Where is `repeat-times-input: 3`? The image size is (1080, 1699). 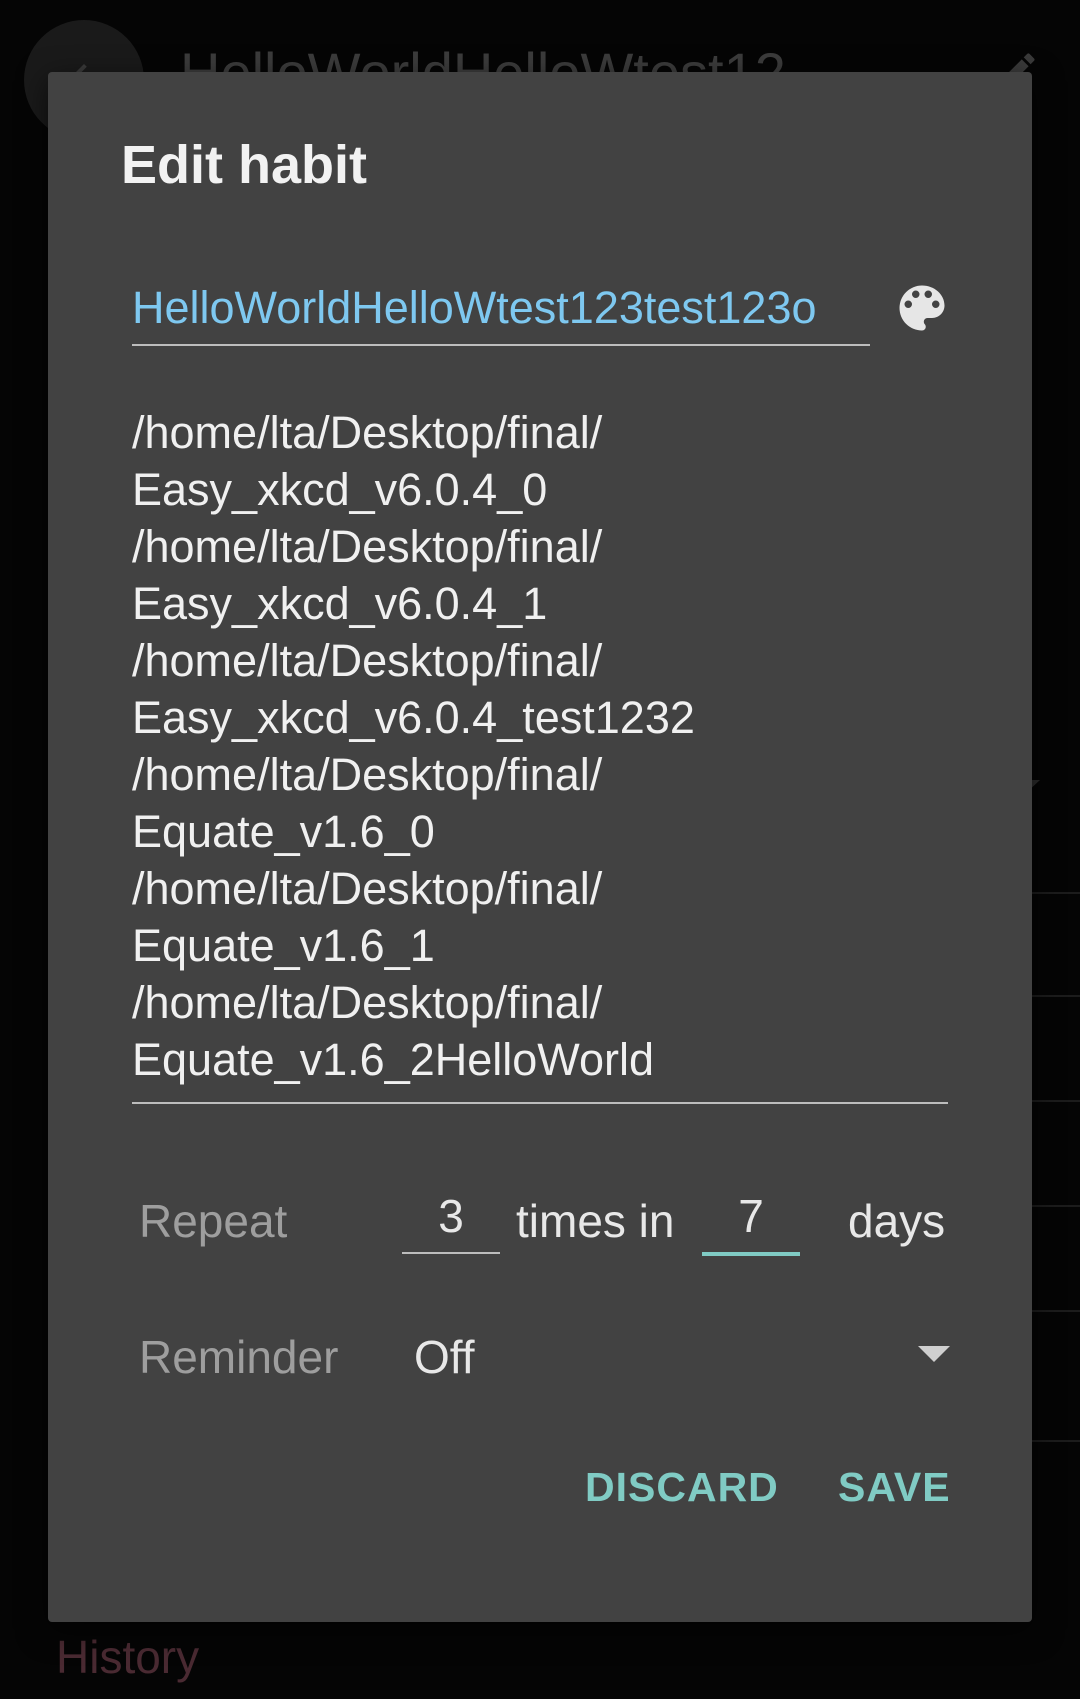
repeat-times-input: 3 is located at coordinates (451, 1217).